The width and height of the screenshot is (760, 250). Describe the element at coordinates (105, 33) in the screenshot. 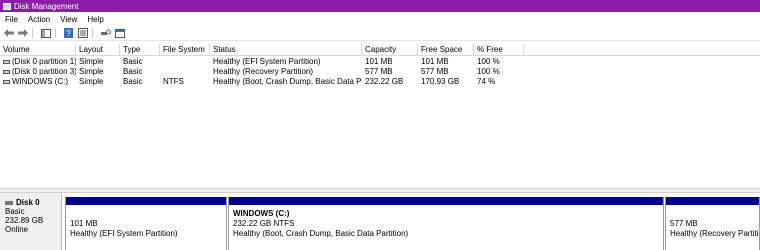

I see `rescan-icon` at that location.